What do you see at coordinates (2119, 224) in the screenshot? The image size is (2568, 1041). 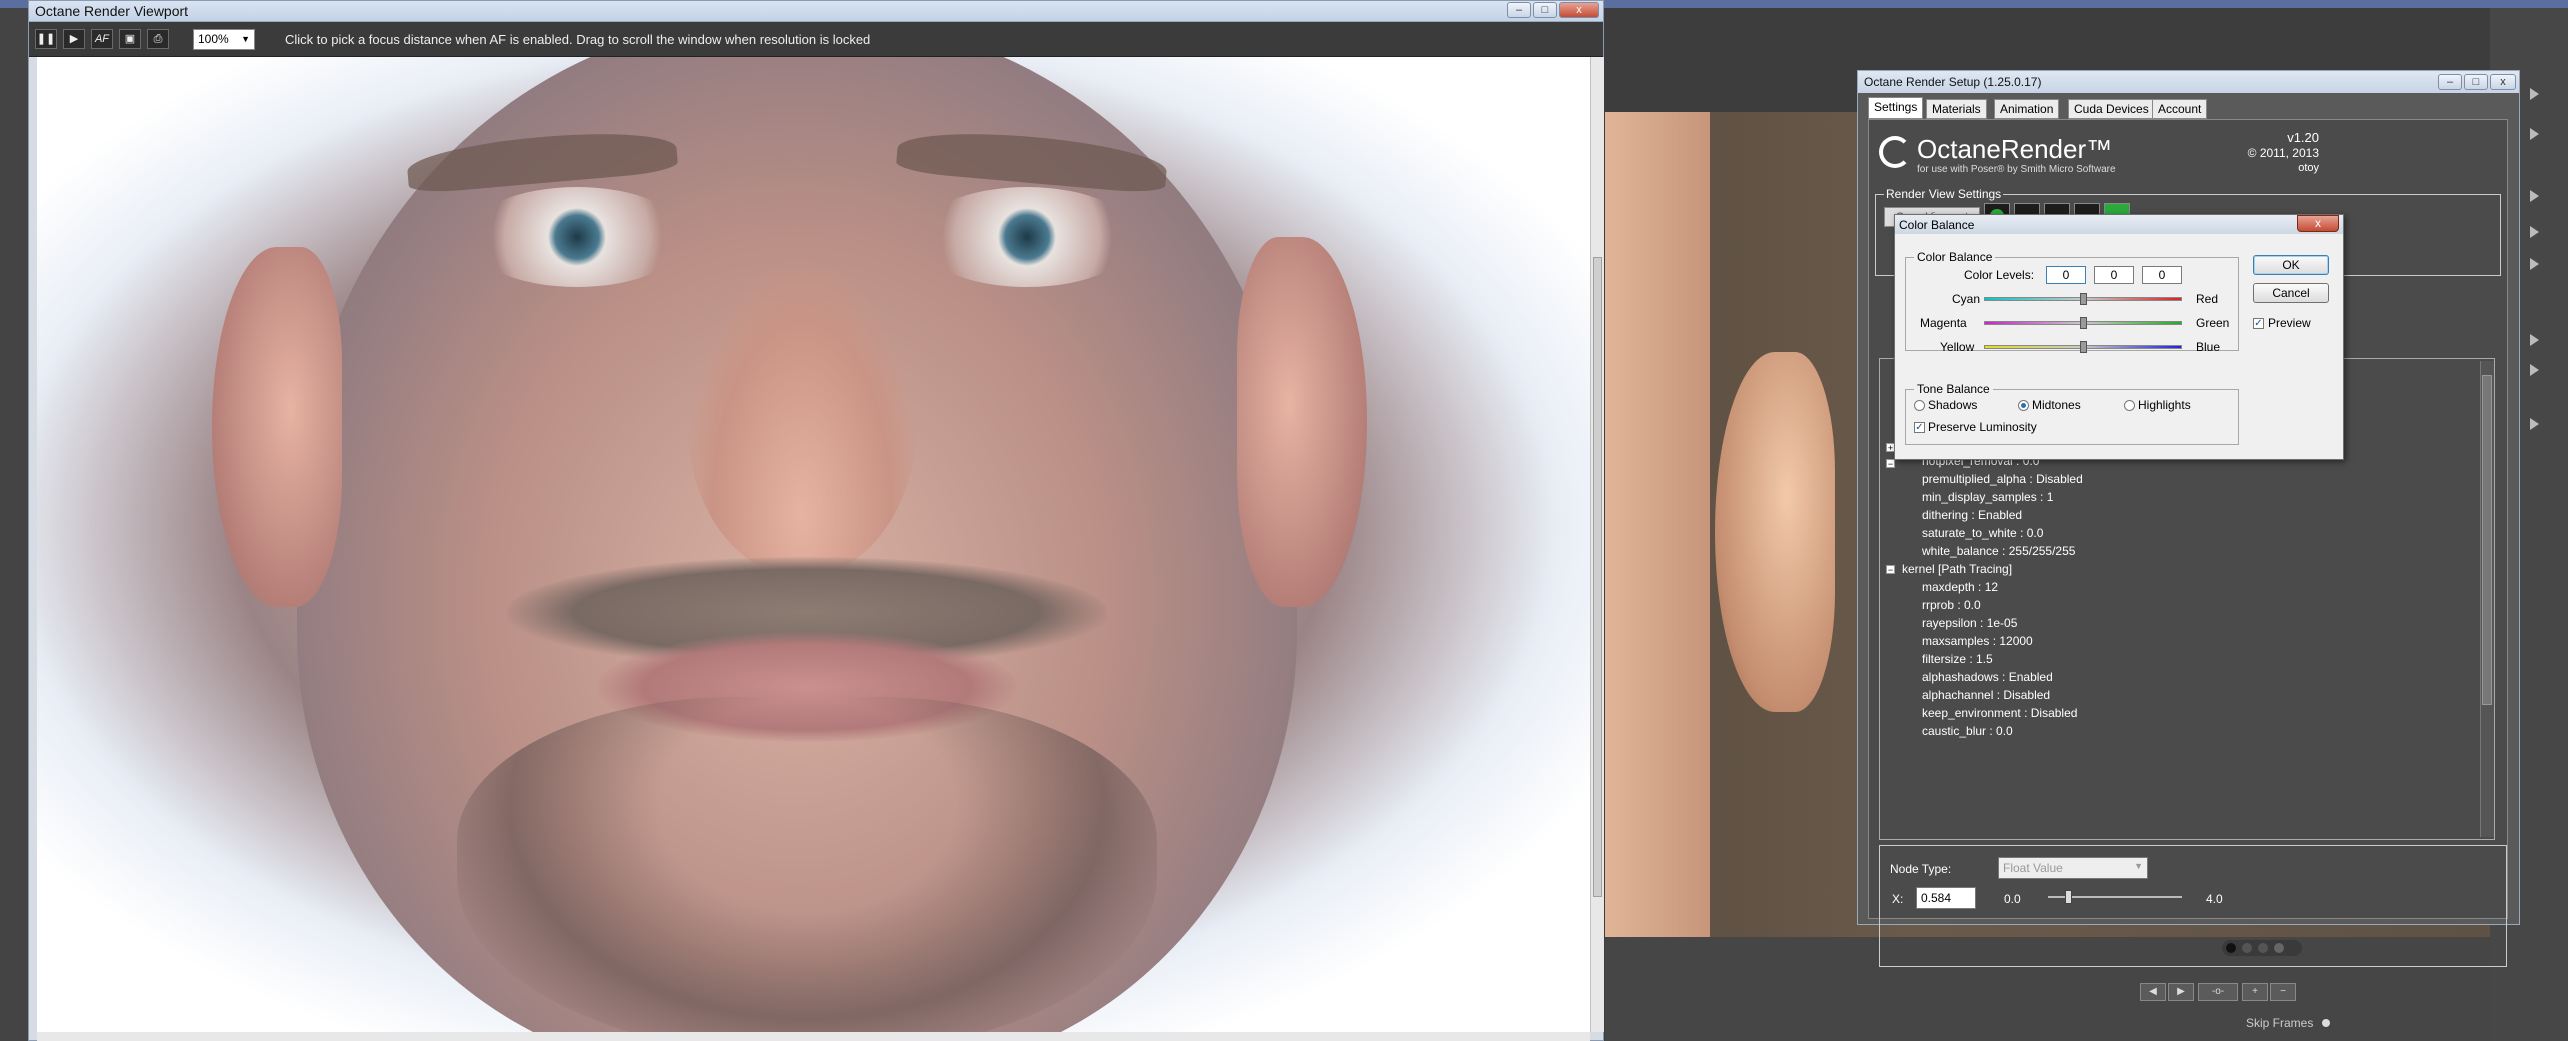 I see `dialog-titlebar: Color Balance x` at bounding box center [2119, 224].